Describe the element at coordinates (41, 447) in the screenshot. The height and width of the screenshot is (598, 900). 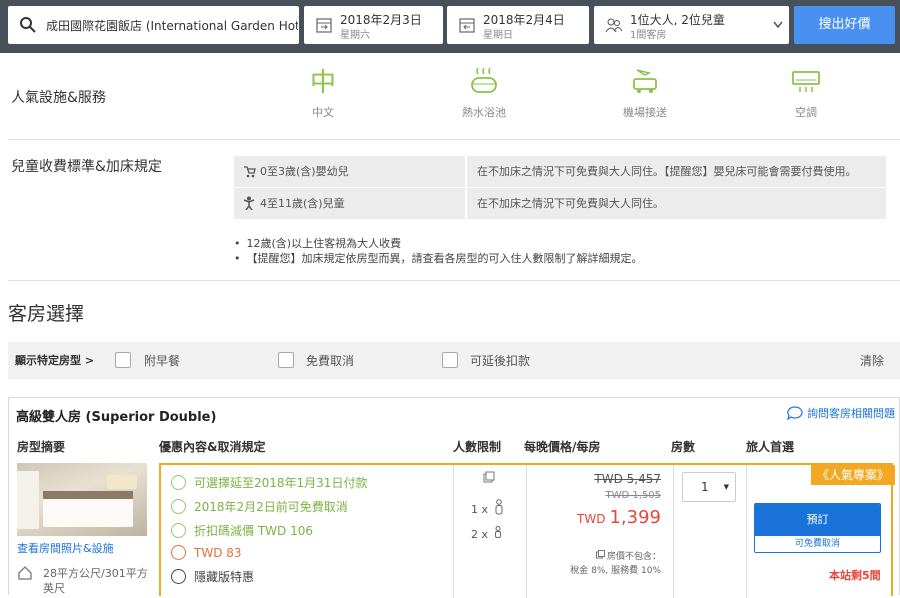
I see `column-header: 房型摘要` at that location.